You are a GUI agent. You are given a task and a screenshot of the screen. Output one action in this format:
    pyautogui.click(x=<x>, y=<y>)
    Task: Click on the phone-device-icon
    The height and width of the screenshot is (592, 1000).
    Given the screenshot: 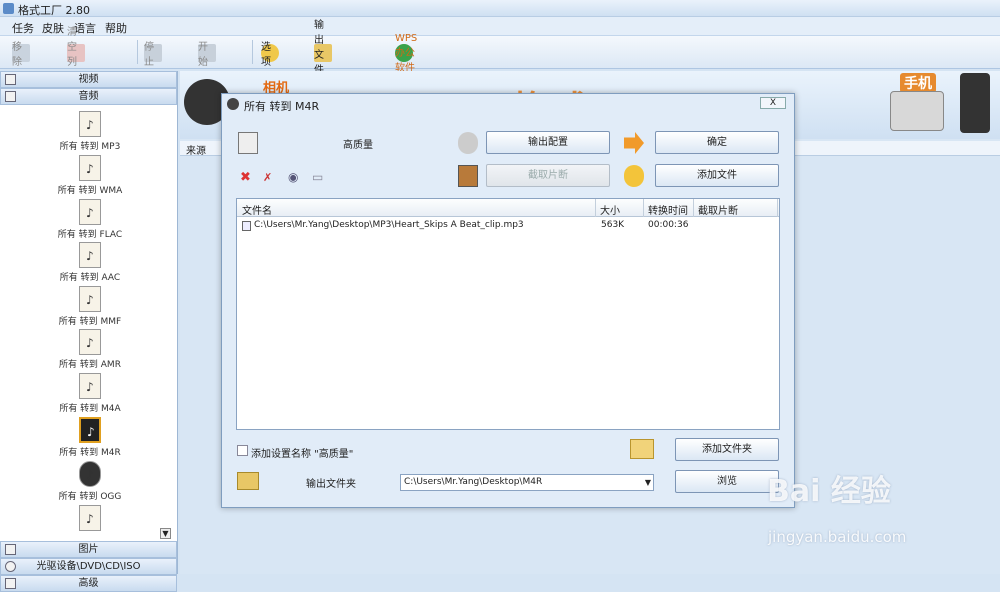 What is the action you would take?
    pyautogui.click(x=917, y=111)
    